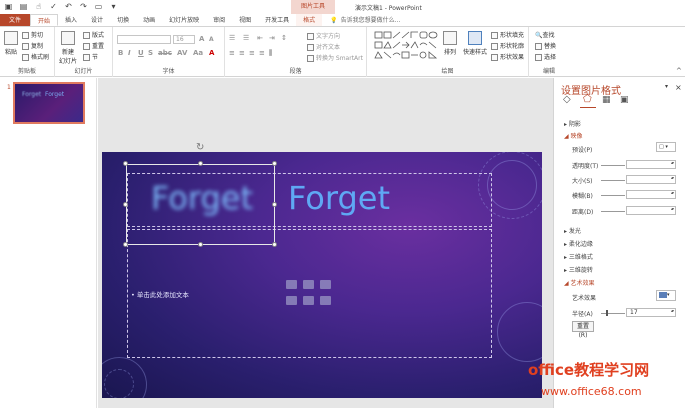 This screenshot has height=408, width=685. Describe the element at coordinates (149, 20) in the screenshot. I see `tab-animations: 动画` at that location.